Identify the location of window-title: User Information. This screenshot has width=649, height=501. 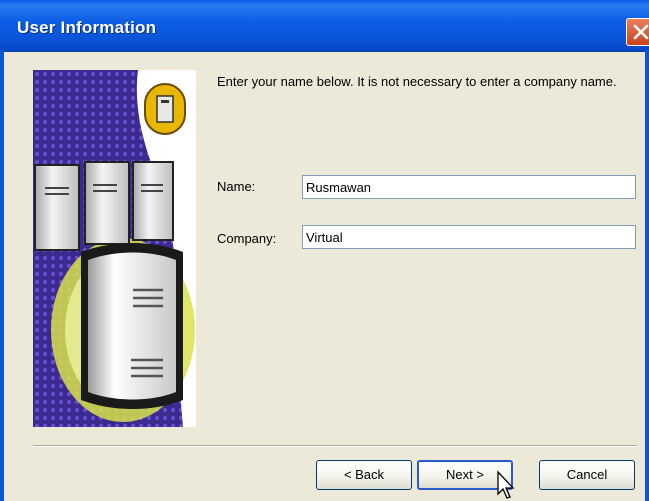
(87, 27).